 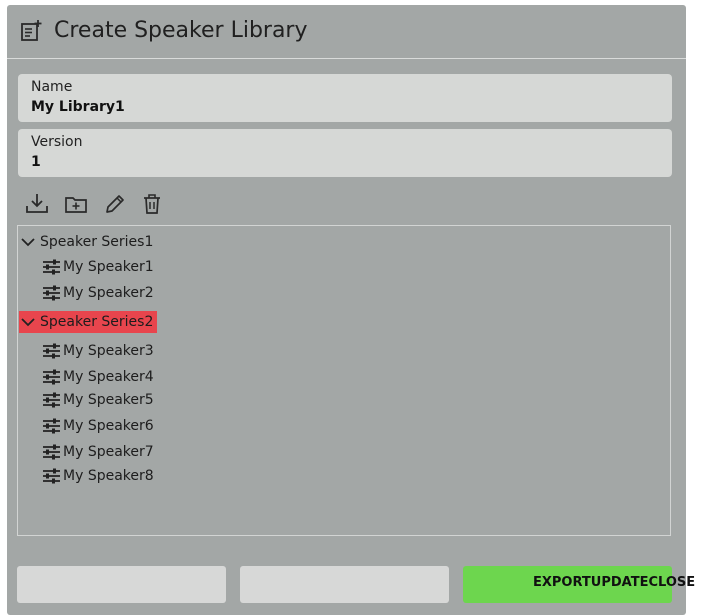 What do you see at coordinates (97, 242) in the screenshot?
I see `series-label: Speaker Series1` at bounding box center [97, 242].